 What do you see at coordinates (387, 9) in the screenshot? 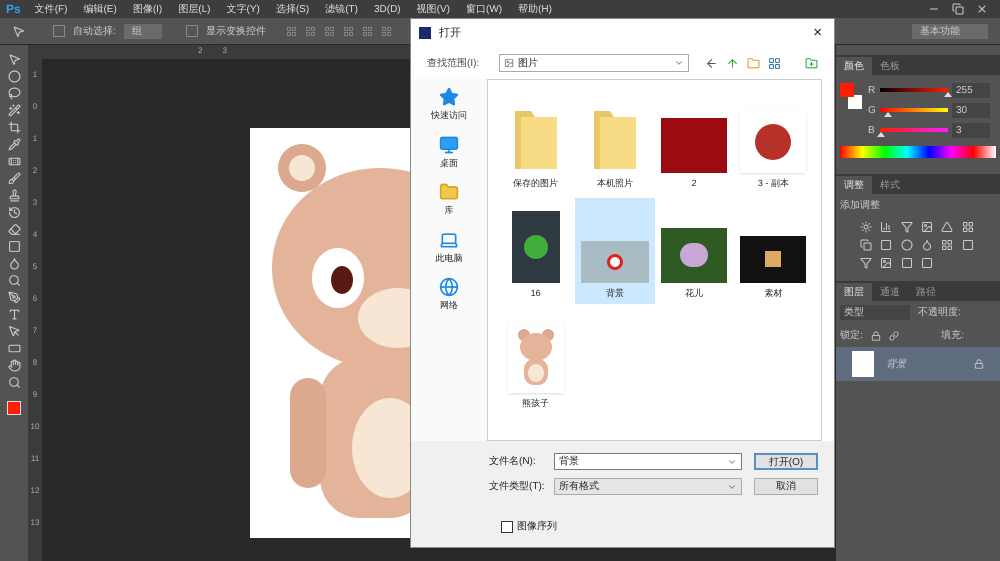
I see `menu-item: 3D(D)` at bounding box center [387, 9].